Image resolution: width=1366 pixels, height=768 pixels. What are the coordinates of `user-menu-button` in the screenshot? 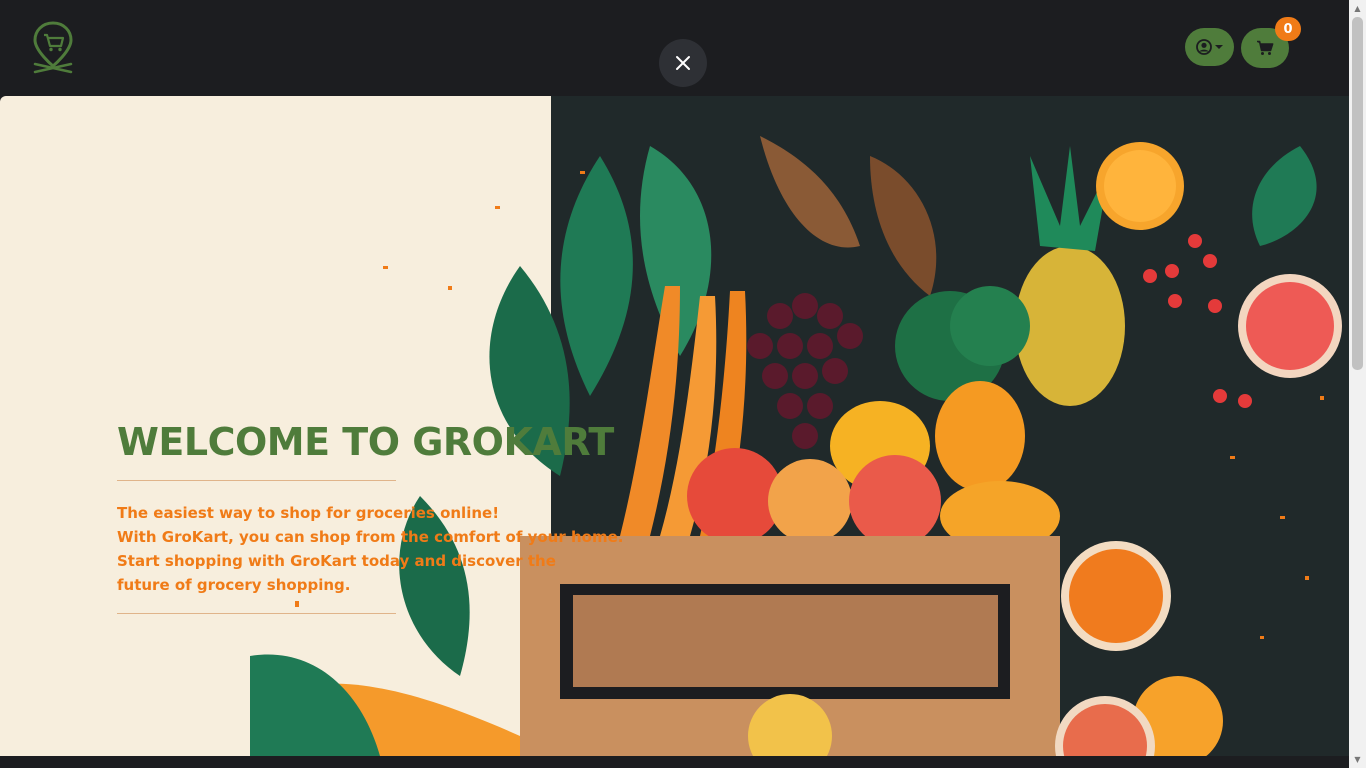 It's located at (1209, 47).